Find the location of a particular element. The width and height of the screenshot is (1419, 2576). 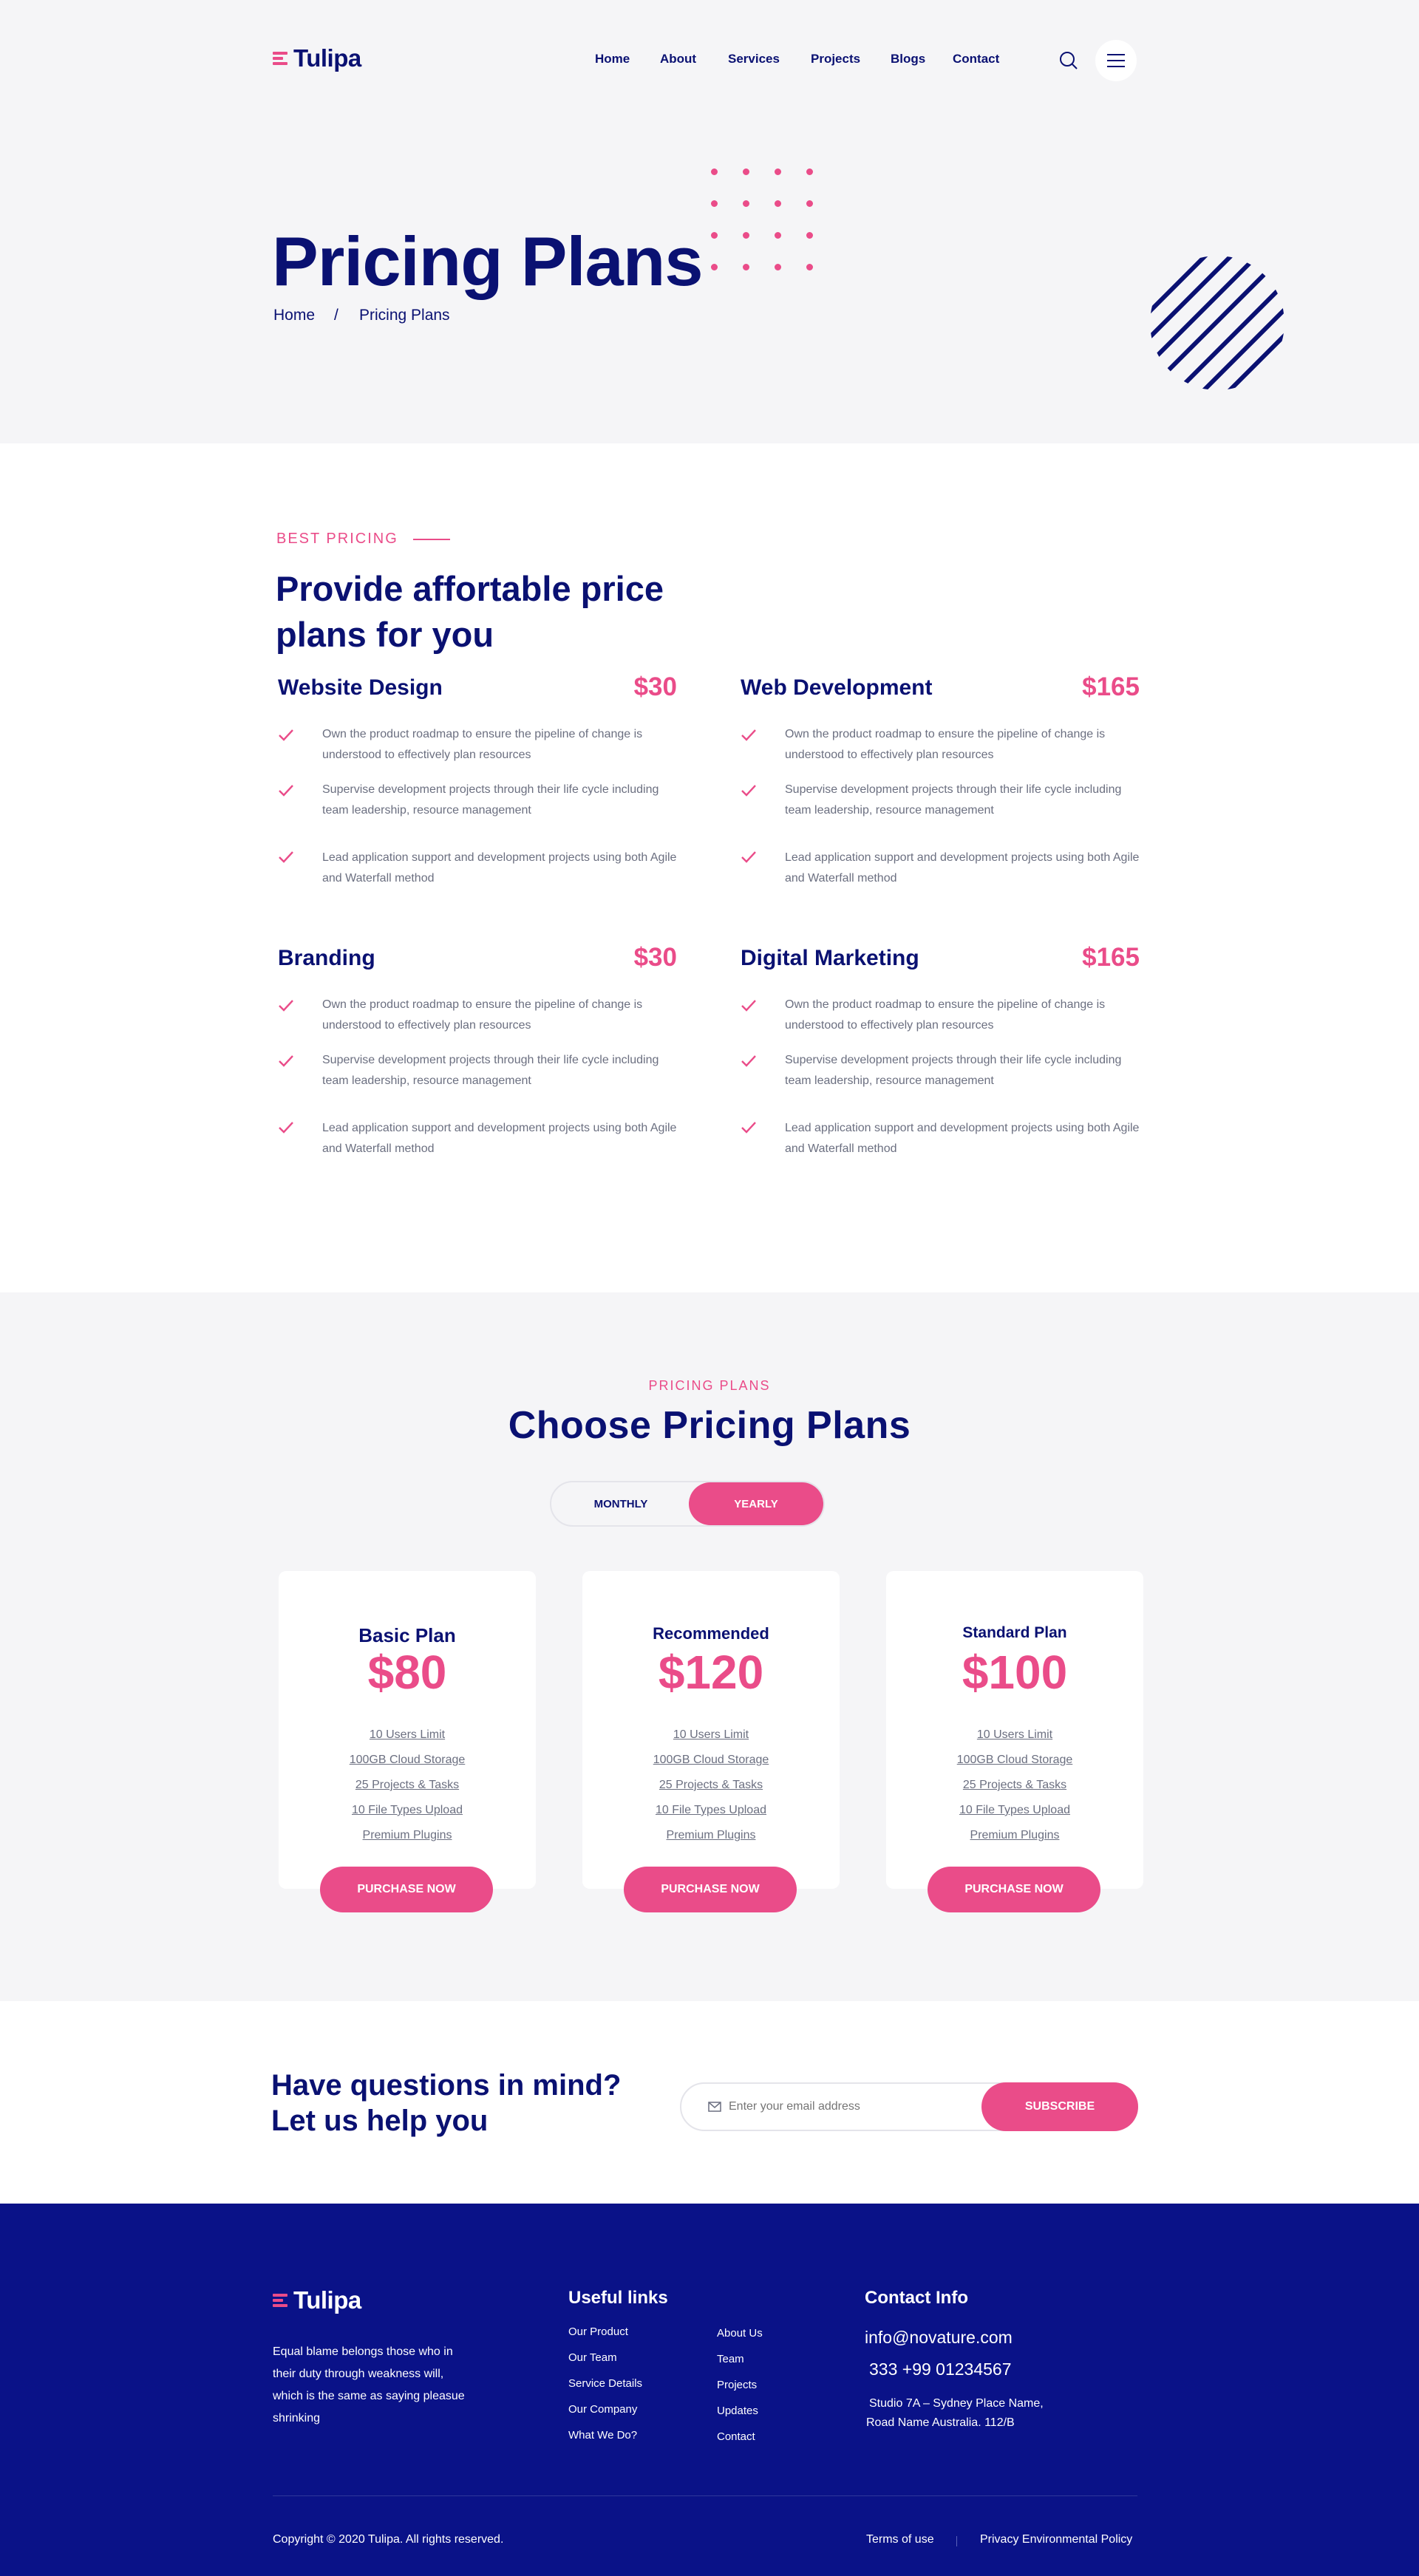

nav-services: Services is located at coordinates (754, 59).